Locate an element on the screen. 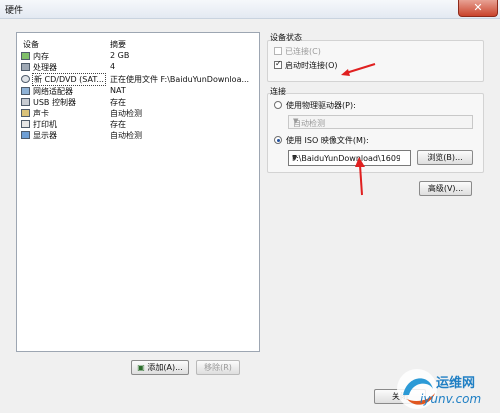 The width and height of the screenshot is (500, 413). watermark-url: iyunv.com is located at coordinates (451, 399).